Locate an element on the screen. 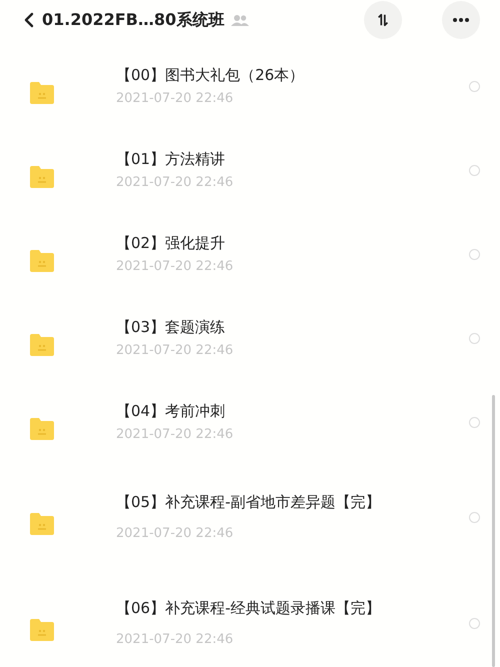 Image resolution: width=500 pixels, height=667 pixels. people-icon is located at coordinates (240, 20).